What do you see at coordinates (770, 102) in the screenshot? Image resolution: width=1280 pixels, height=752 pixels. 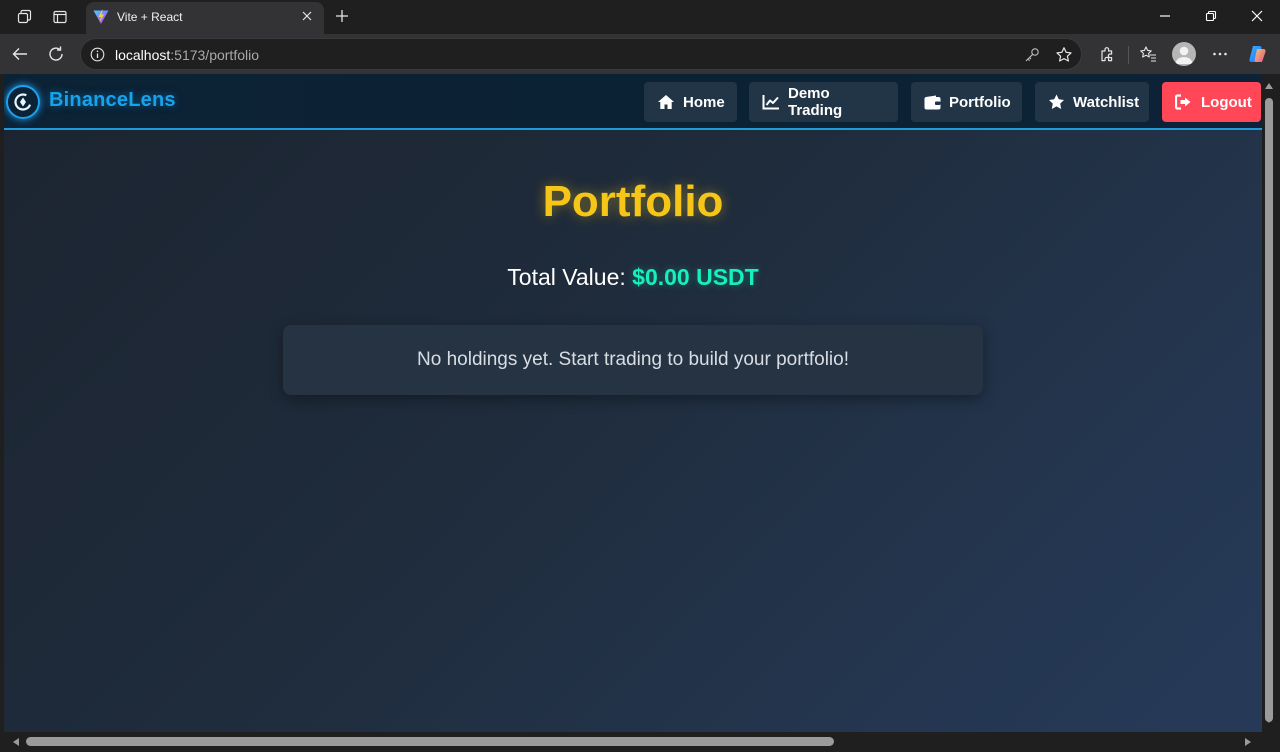 I see `chart-line-icon` at bounding box center [770, 102].